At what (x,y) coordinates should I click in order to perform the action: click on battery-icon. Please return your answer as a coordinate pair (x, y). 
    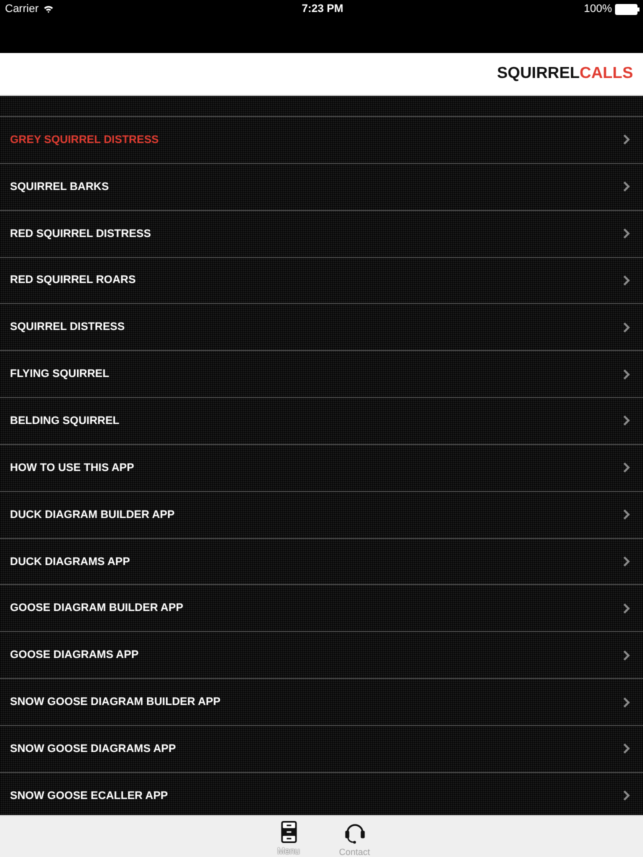
    Looking at the image, I should click on (627, 9).